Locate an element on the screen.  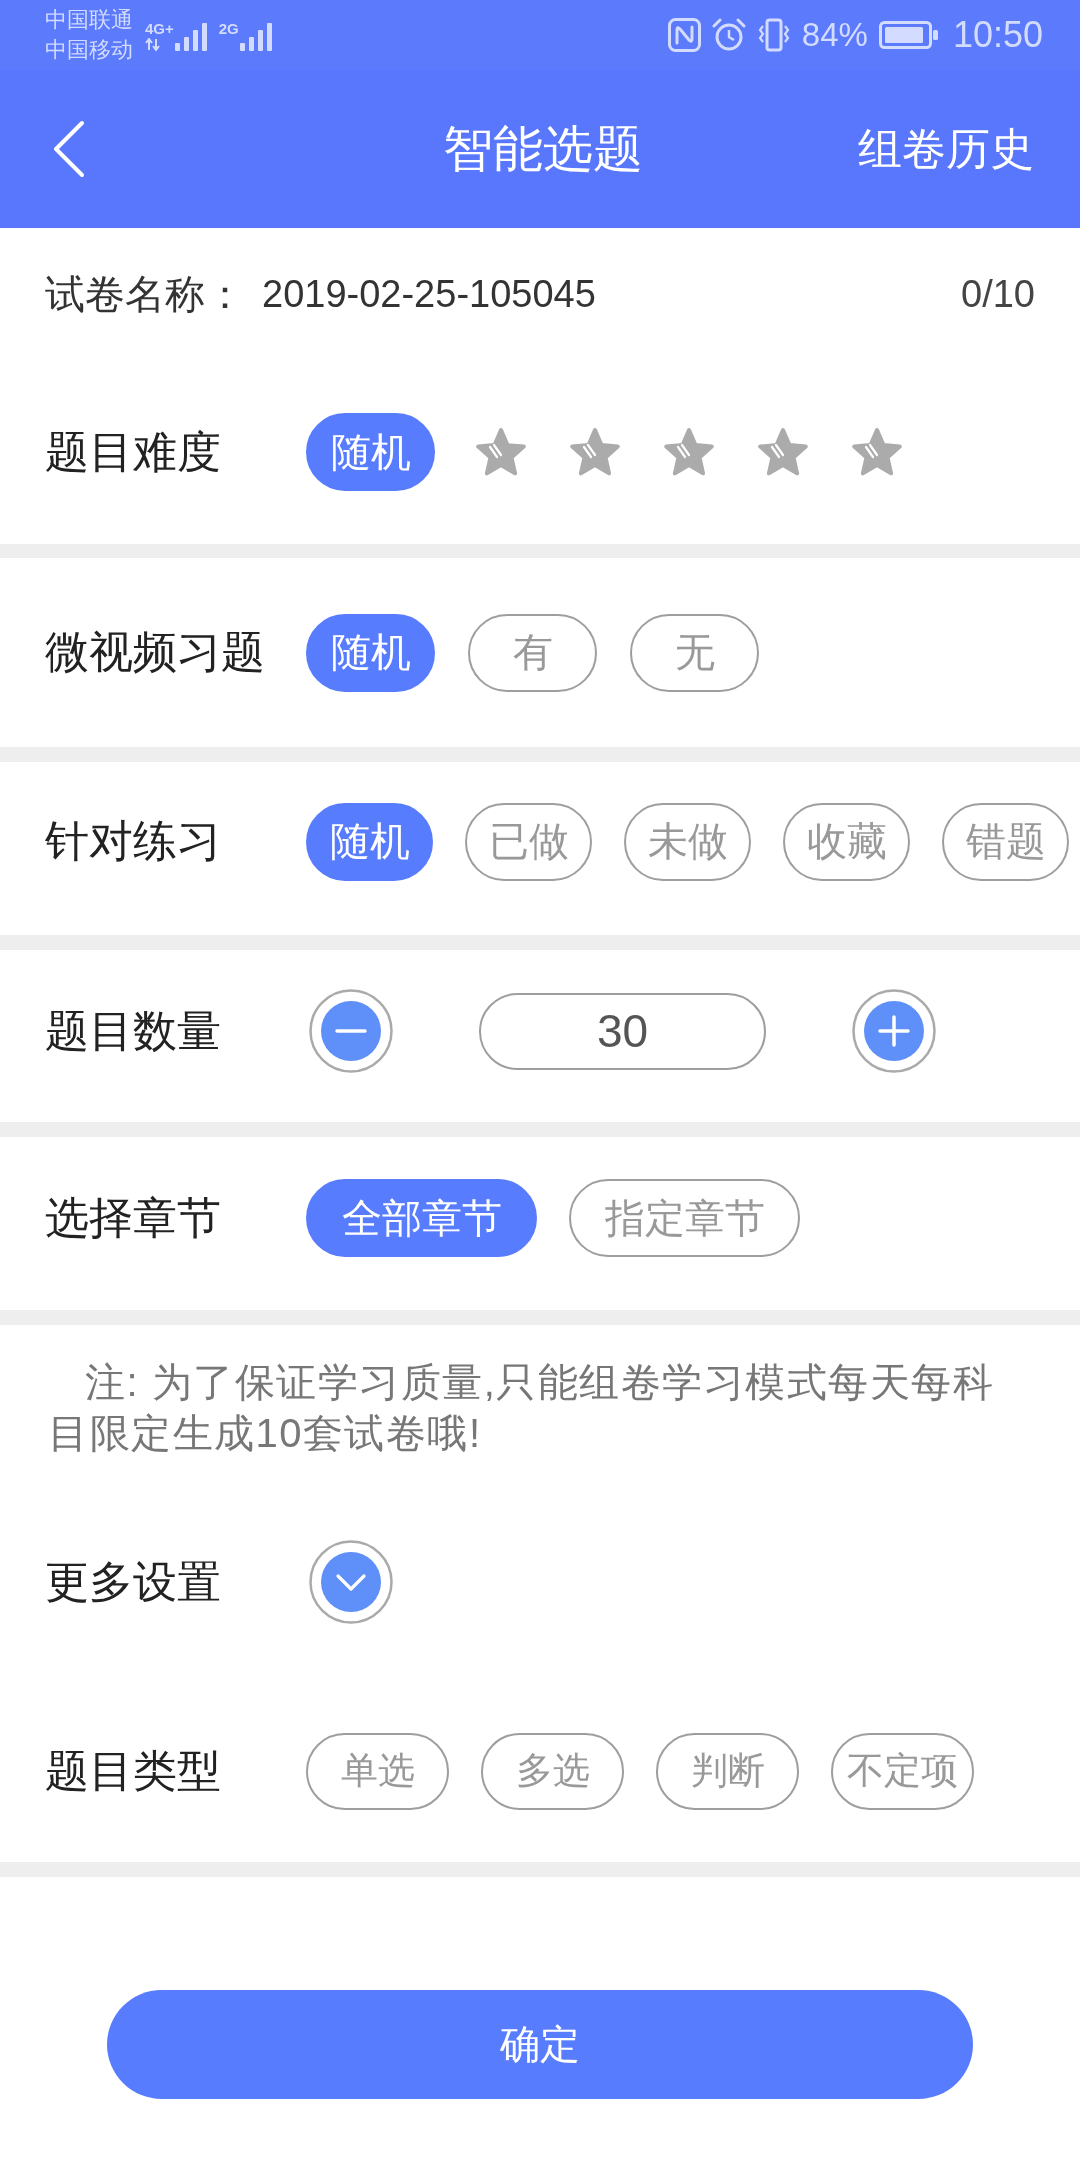
count-field: 30 is located at coordinates (622, 1031).